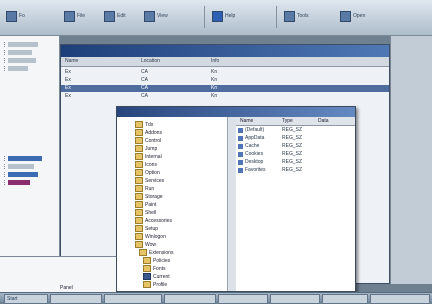  I want to click on tree-node: Run, so click(144, 188).